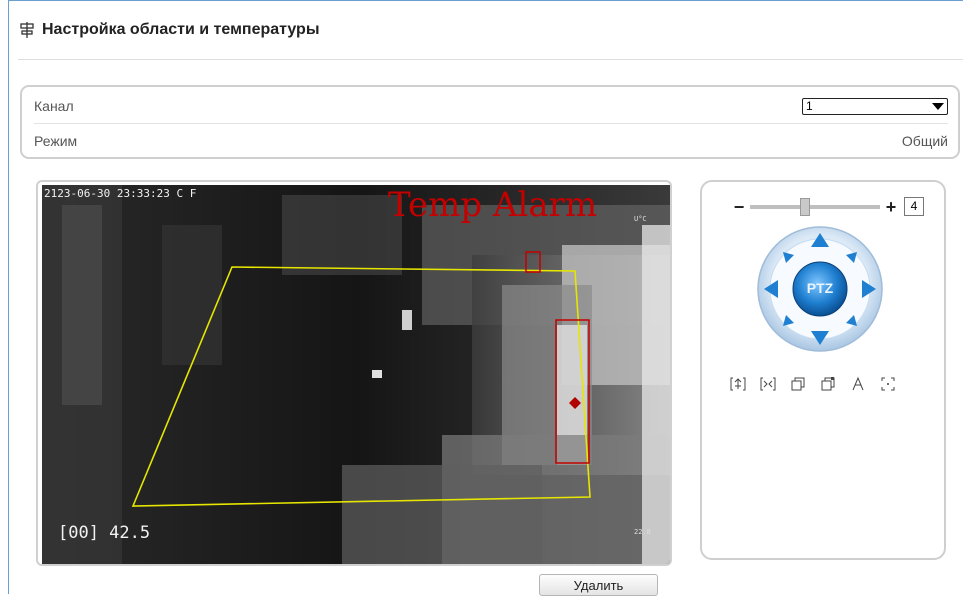 Image resolution: width=963 pixels, height=596 pixels. Describe the element at coordinates (805, 206) in the screenshot. I see `zoom-slider-thumb` at that location.